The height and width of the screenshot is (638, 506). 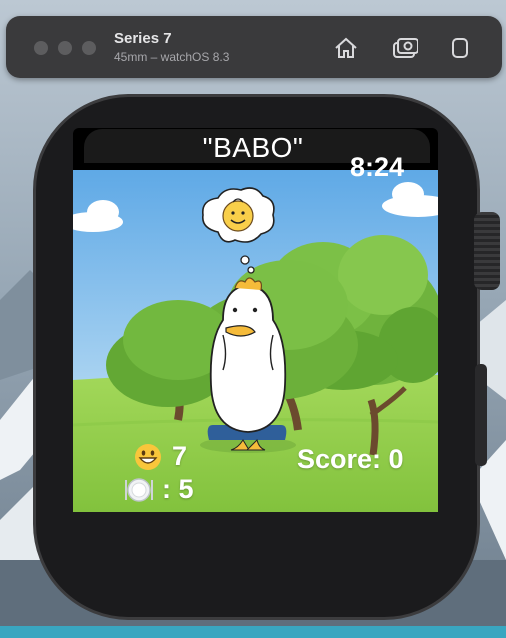 What do you see at coordinates (89, 48) in the screenshot?
I see `zoom-window-button` at bounding box center [89, 48].